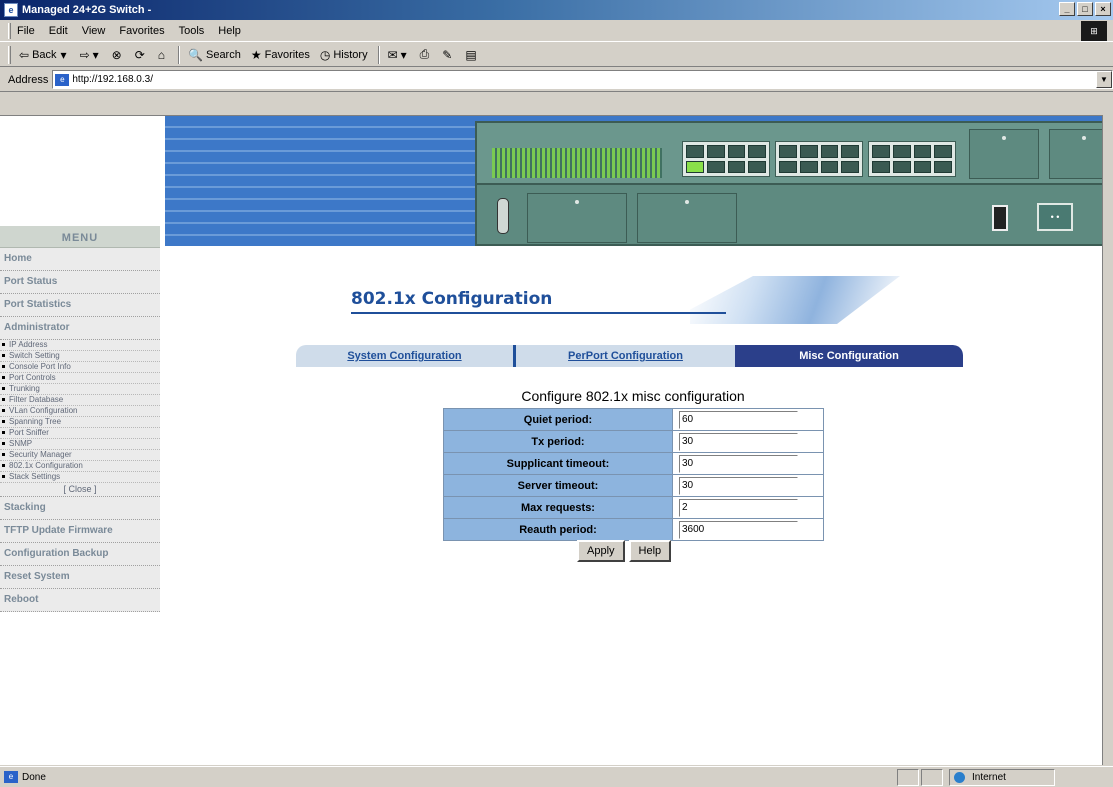 This screenshot has width=1113, height=787. What do you see at coordinates (34, 777) in the screenshot?
I see `status-text: Done` at bounding box center [34, 777].